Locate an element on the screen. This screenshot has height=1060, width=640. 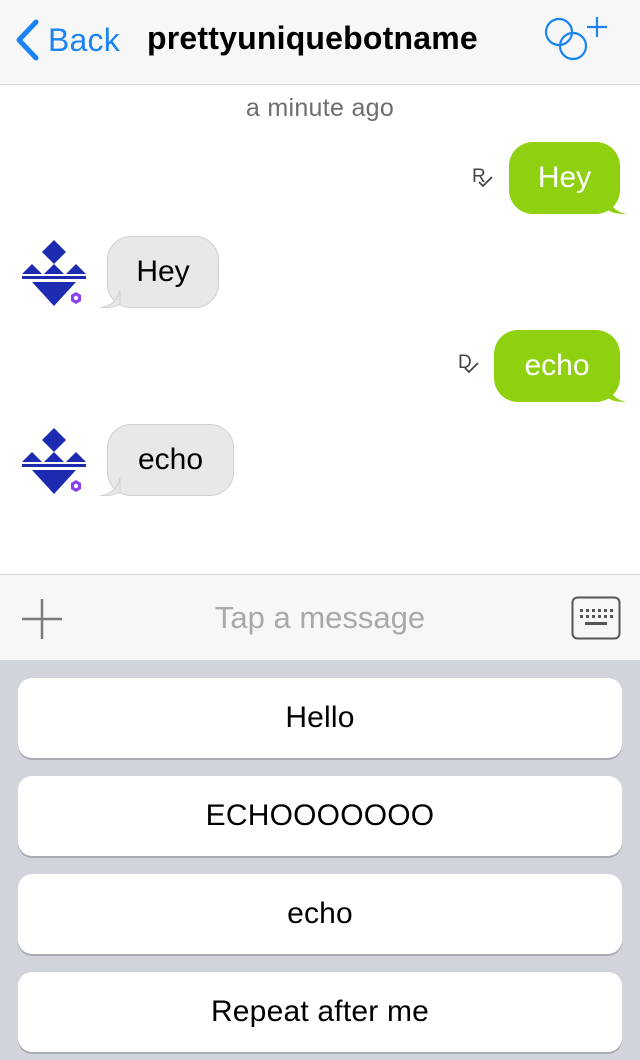
incoming-message-bubble: echo is located at coordinates (166, 460).